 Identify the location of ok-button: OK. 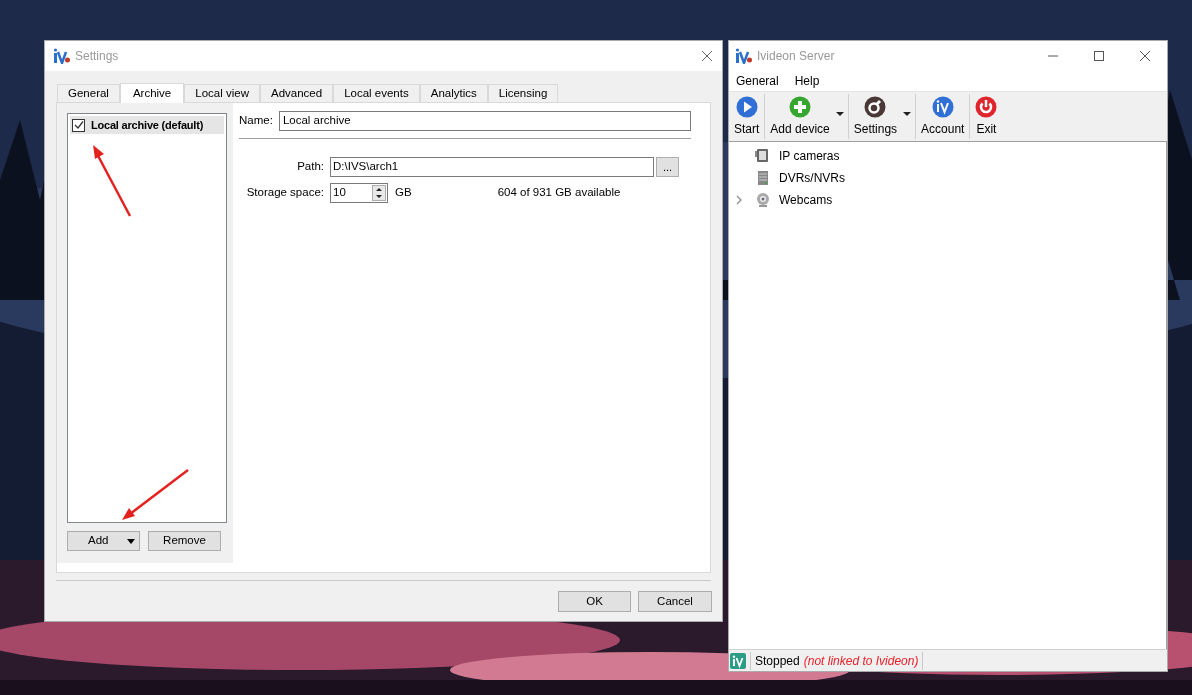
(594, 601).